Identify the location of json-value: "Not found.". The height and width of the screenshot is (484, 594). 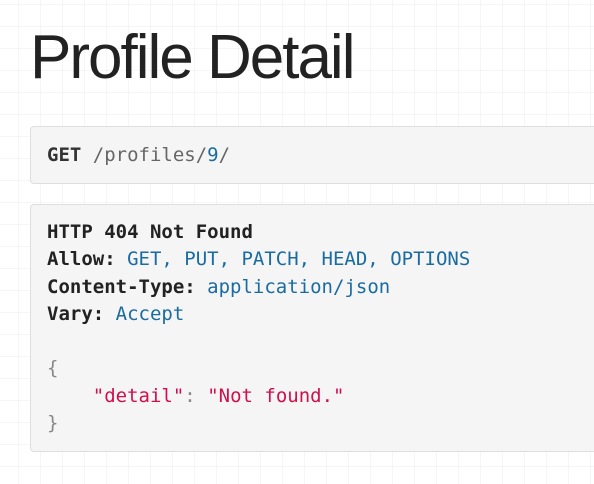
(276, 395).